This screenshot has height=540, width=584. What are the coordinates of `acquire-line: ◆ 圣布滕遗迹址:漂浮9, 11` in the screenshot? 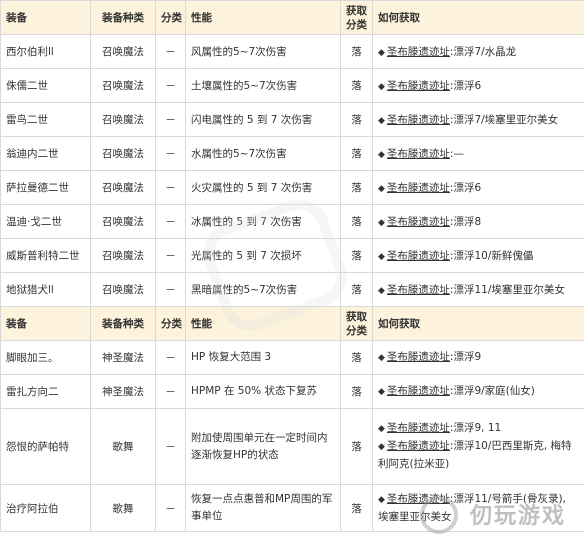 It's located at (478, 429).